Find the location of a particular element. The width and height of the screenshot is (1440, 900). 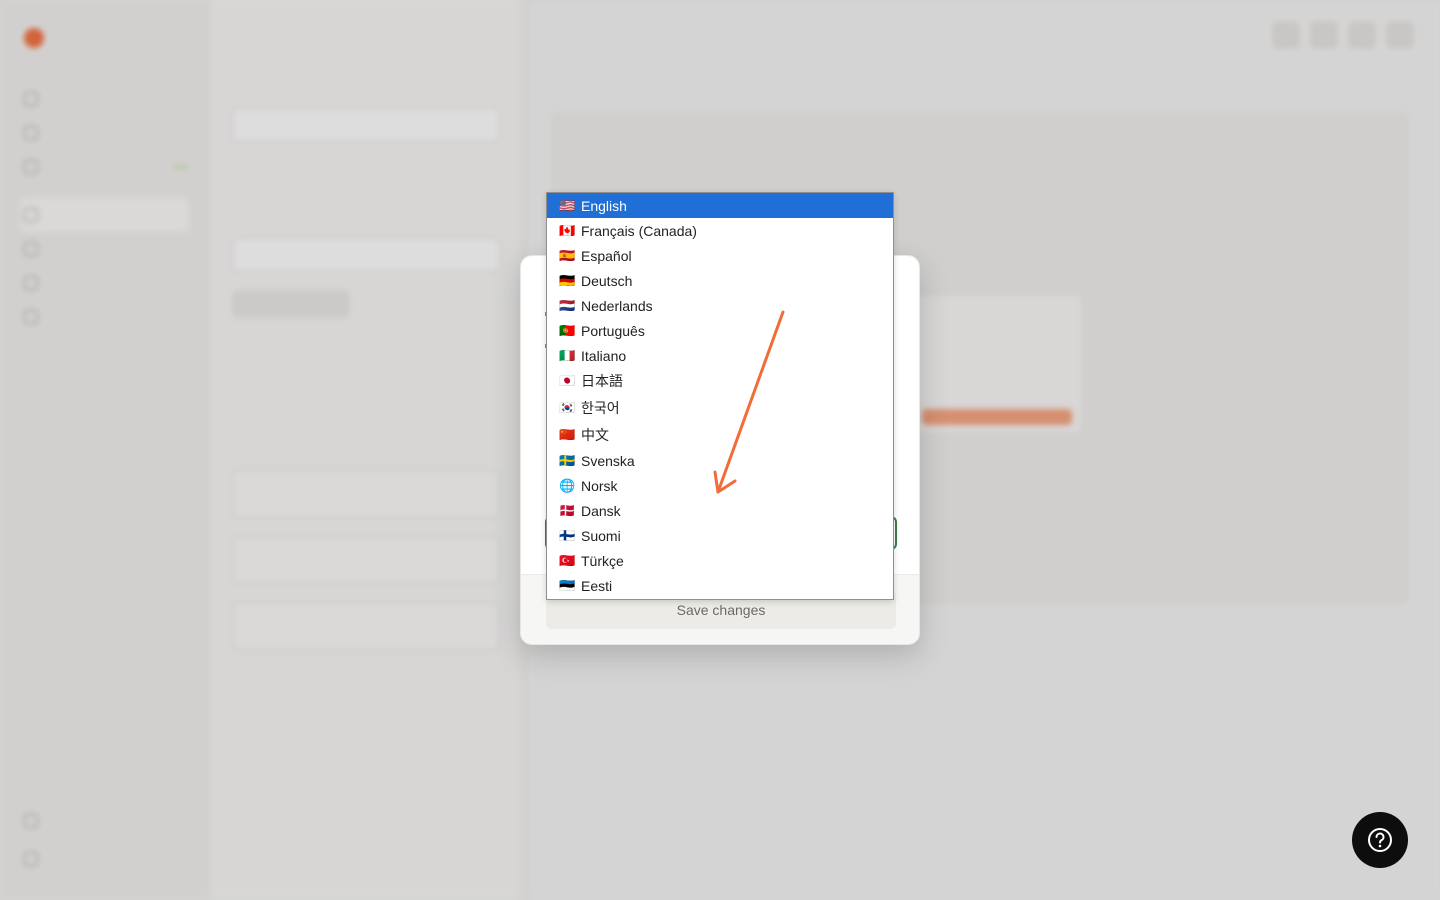

flag-icon: 🌐 is located at coordinates (567, 485).